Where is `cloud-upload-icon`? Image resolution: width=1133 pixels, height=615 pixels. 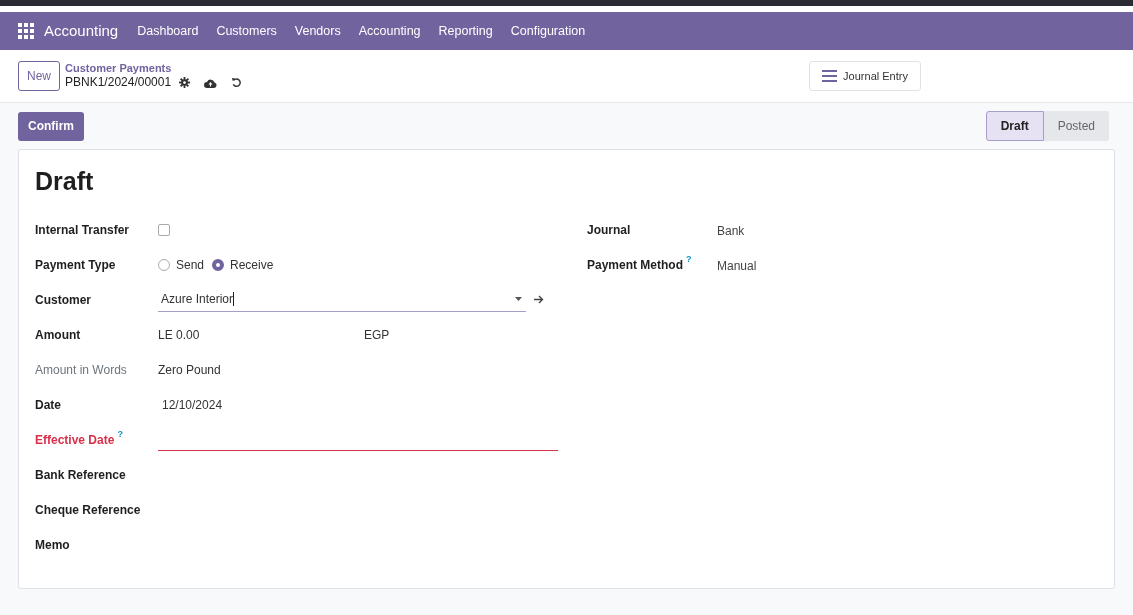 cloud-upload-icon is located at coordinates (211, 82).